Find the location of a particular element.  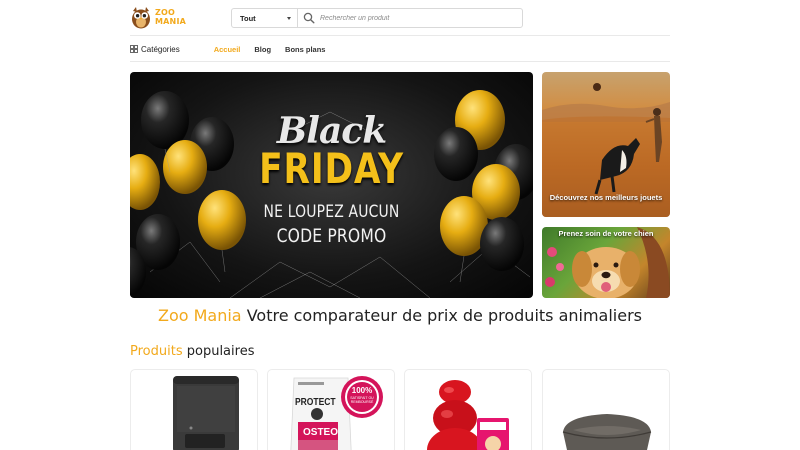

bag-title: PROTECT is located at coordinates (315, 402).